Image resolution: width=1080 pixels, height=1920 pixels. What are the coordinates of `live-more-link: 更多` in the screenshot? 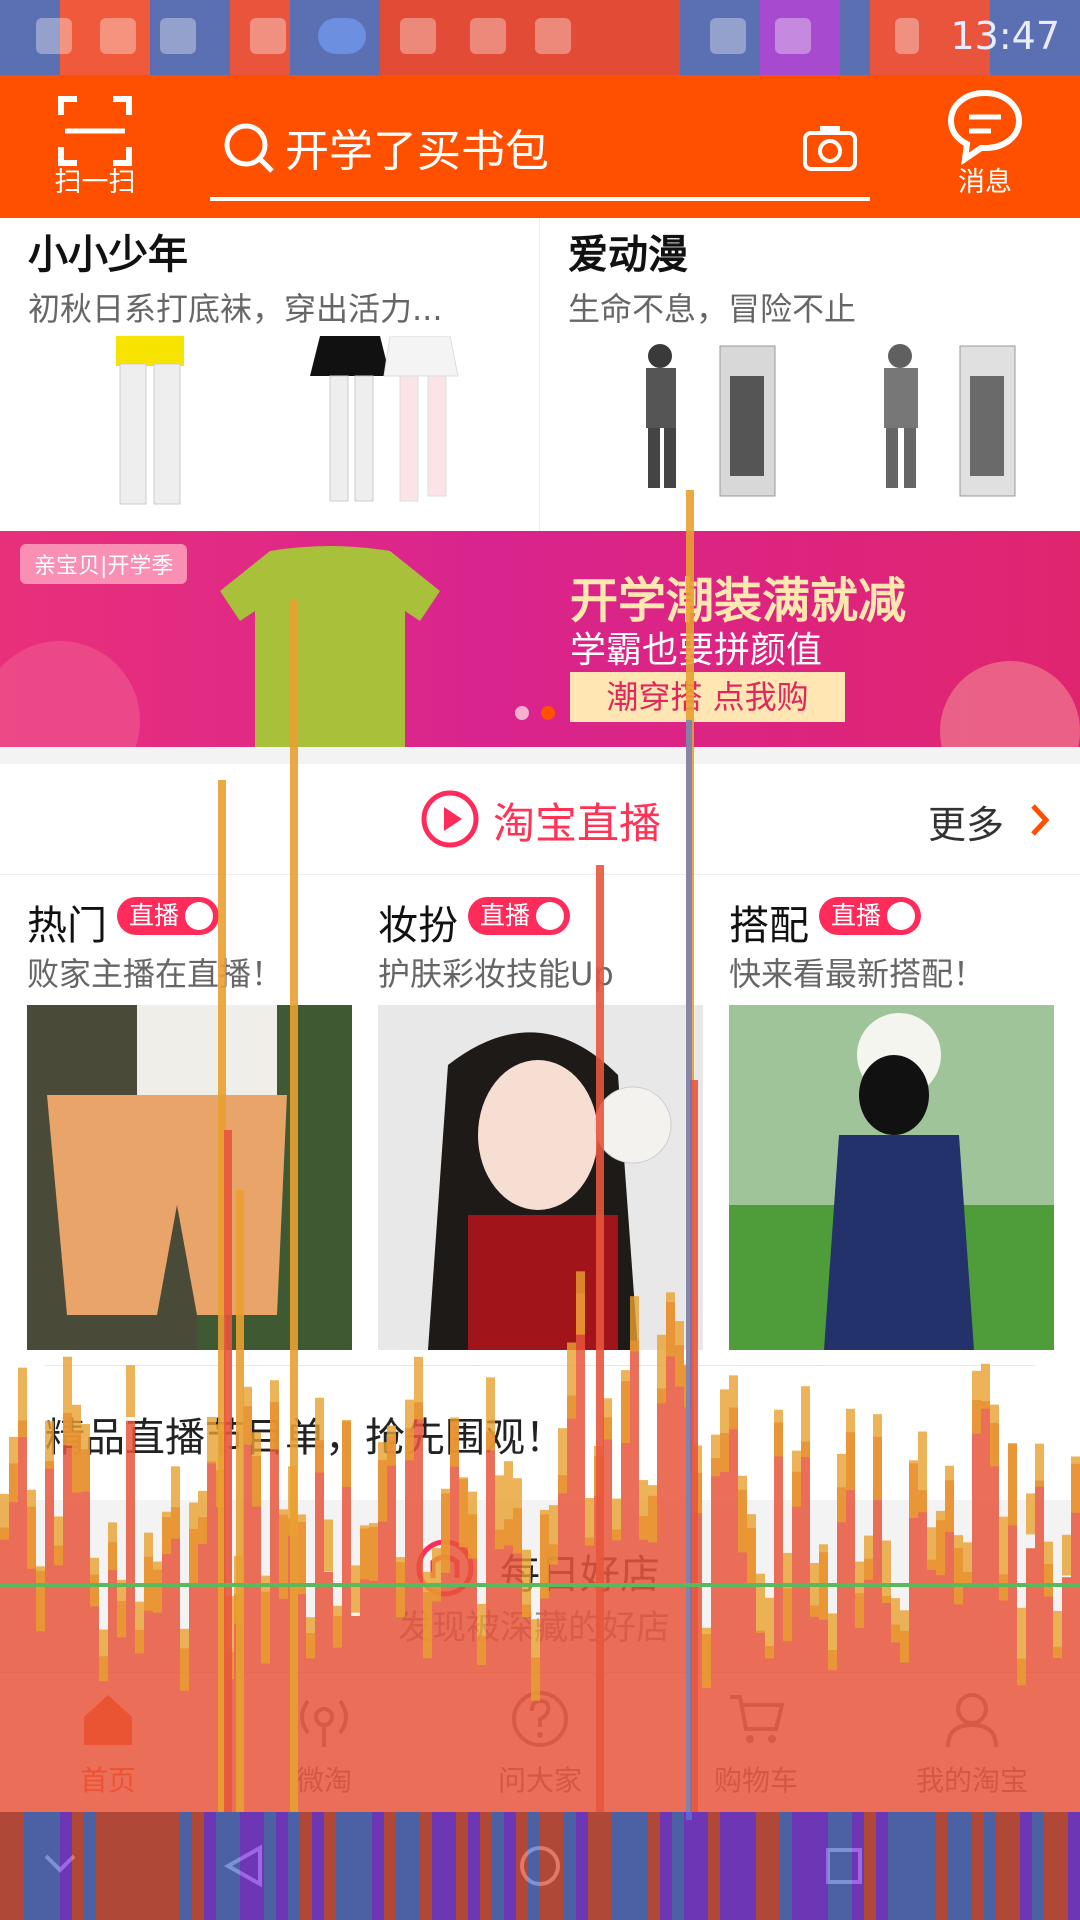 It's located at (966, 821).